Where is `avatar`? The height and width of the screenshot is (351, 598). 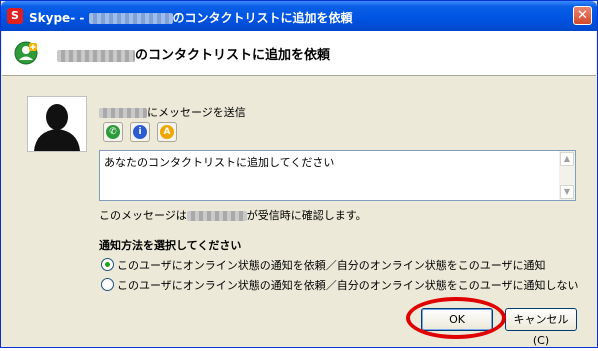
avatar is located at coordinates (57, 124).